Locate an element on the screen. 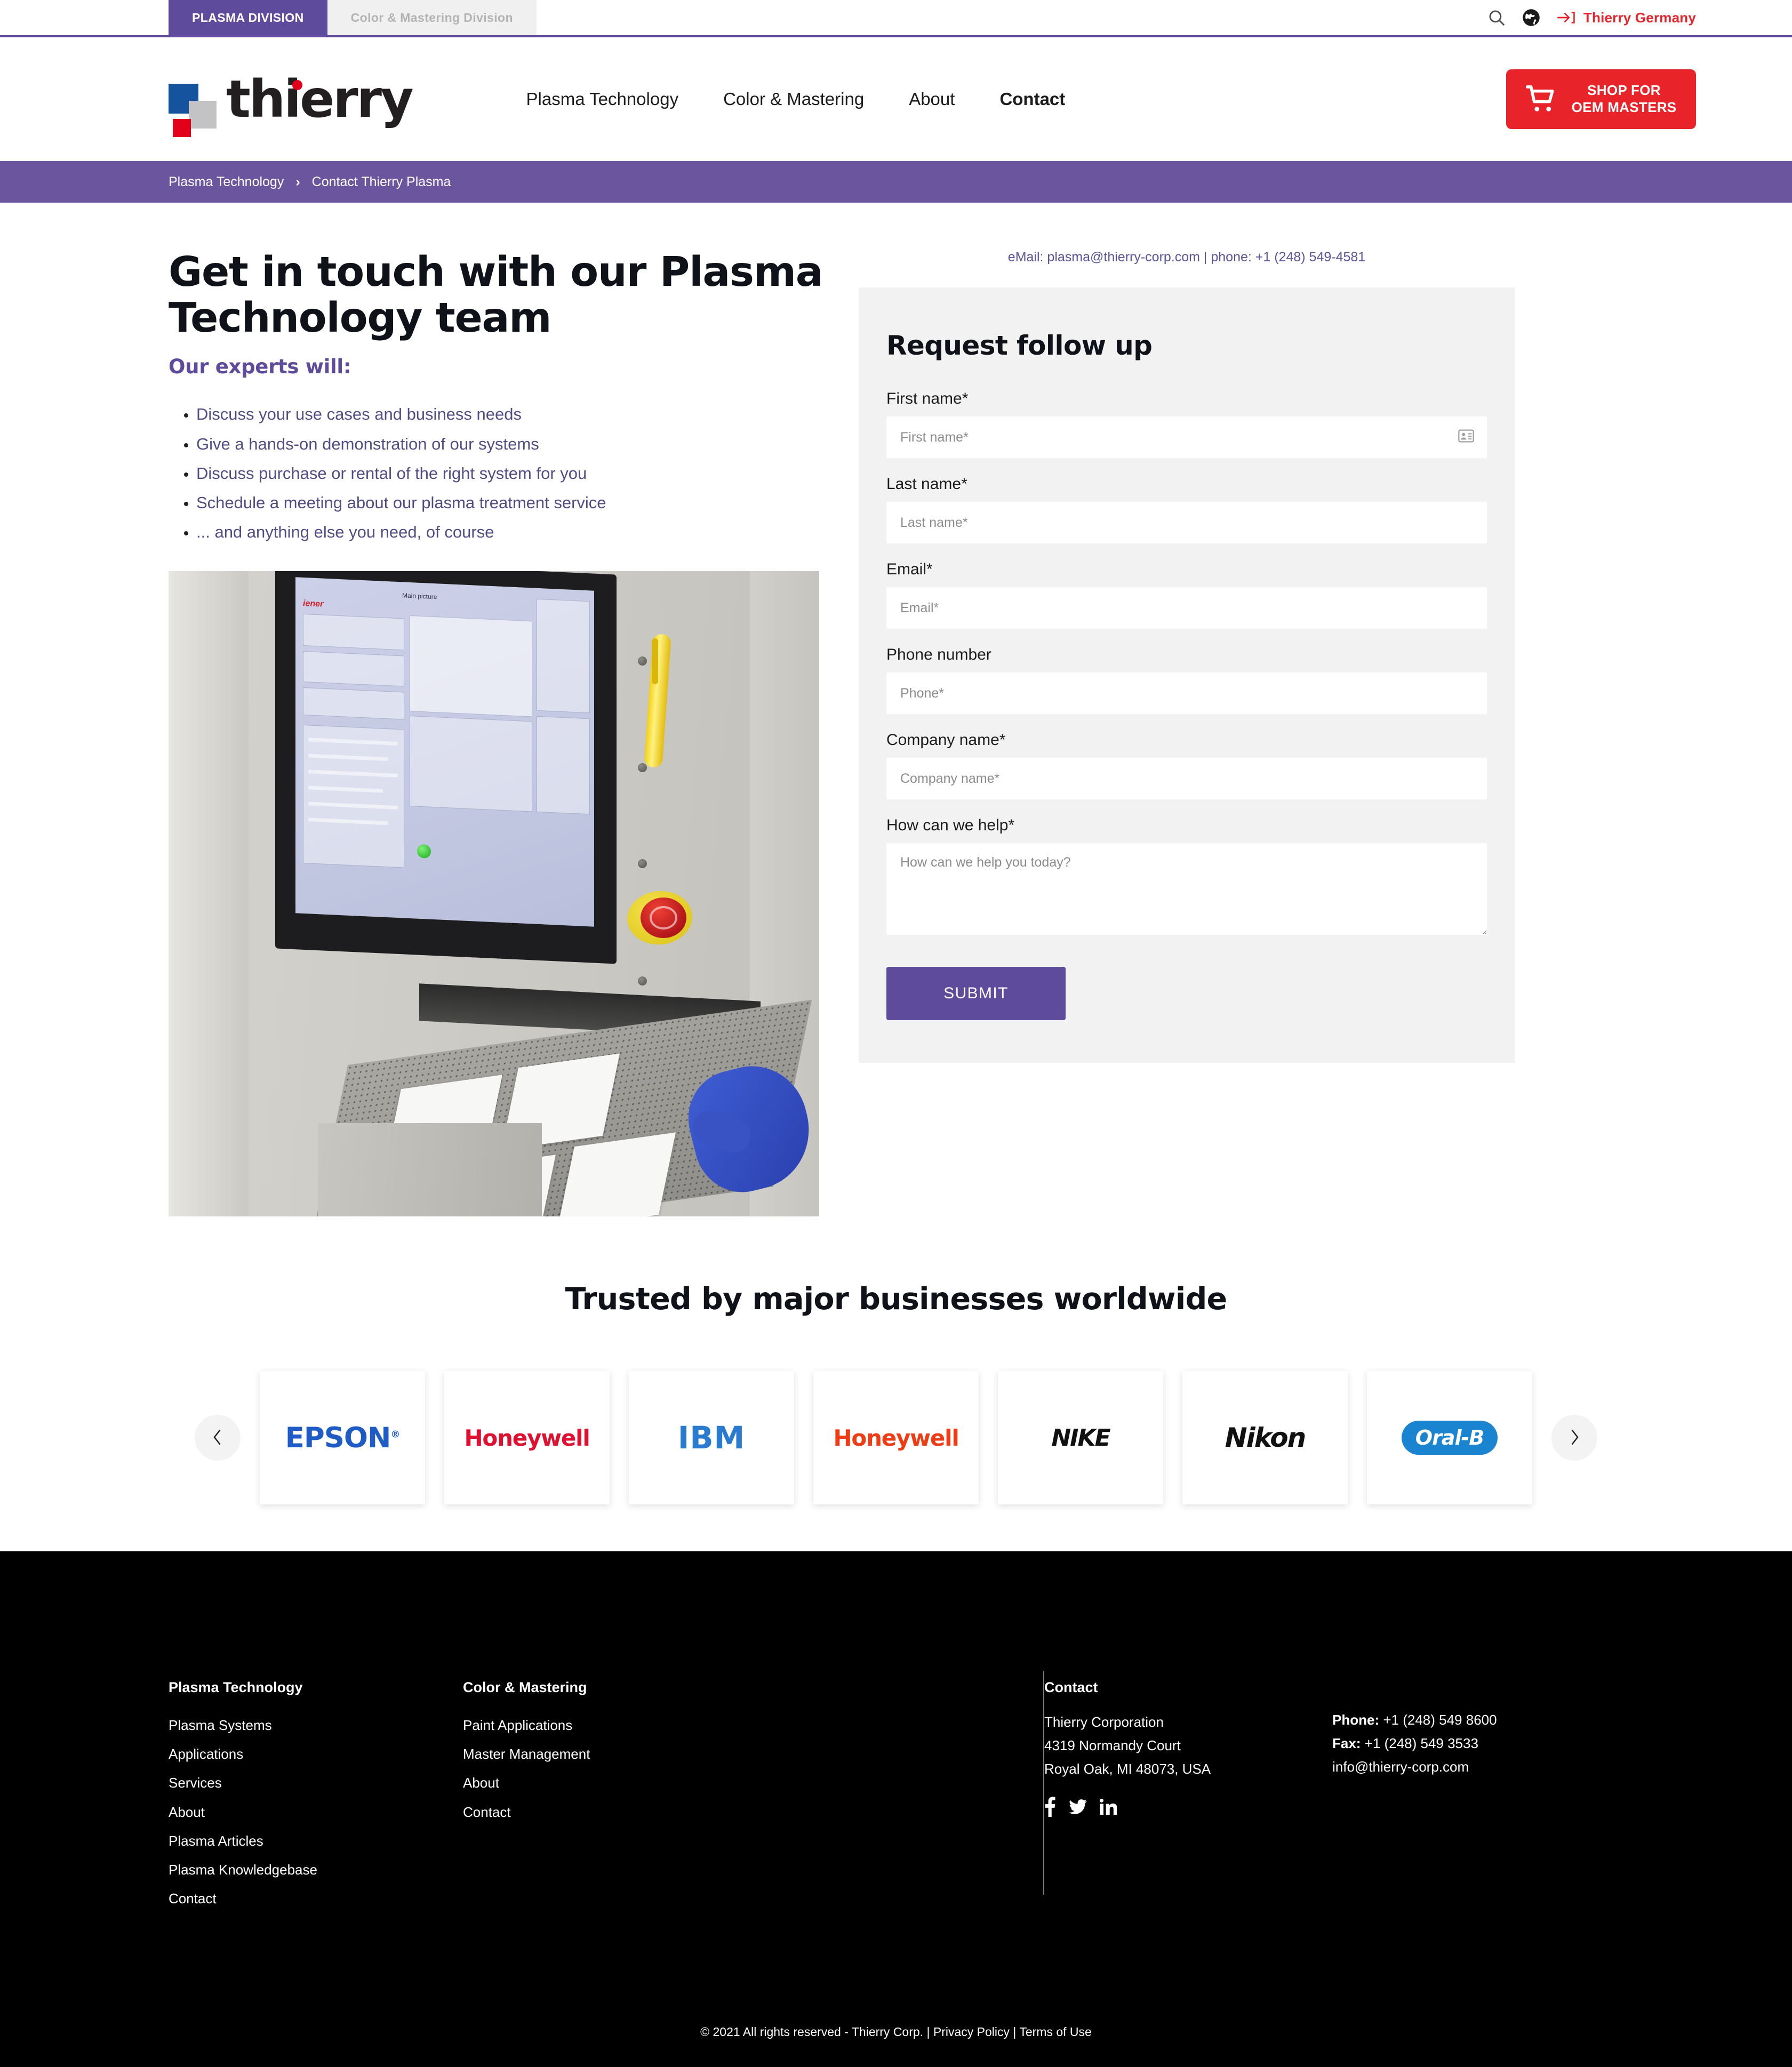 Image resolution: width=1792 pixels, height=2067 pixels. footer-link-paint-applications: Paint Applications is located at coordinates (753, 1726).